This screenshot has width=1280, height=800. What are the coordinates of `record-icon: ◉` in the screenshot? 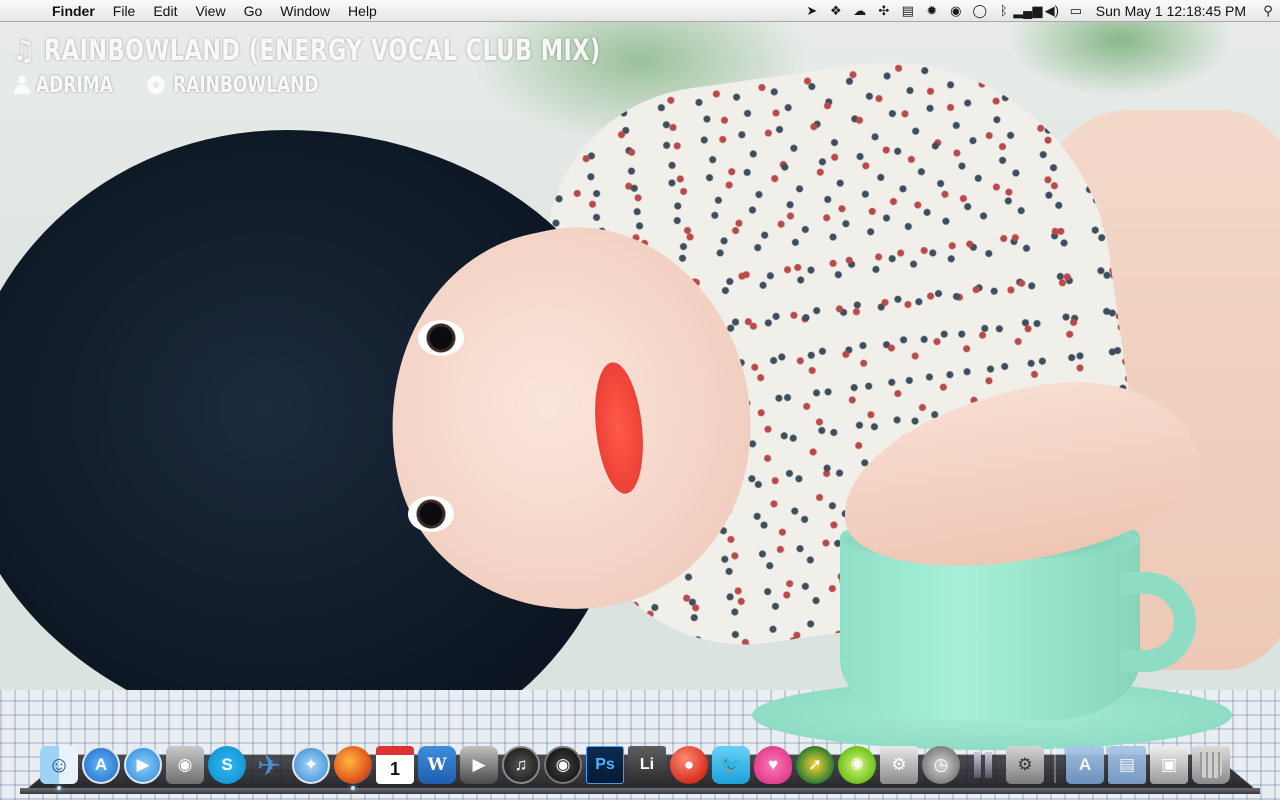 It's located at (956, 11).